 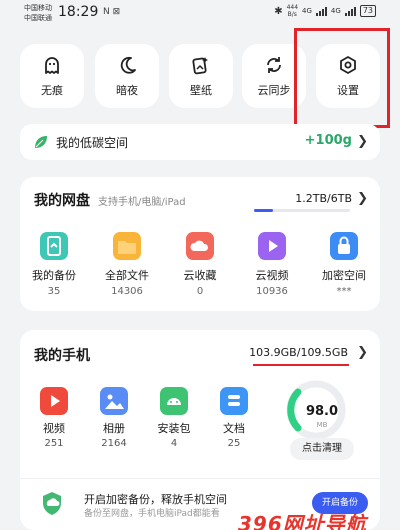 I want to click on gauge-value: 98.0, so click(x=322, y=411).